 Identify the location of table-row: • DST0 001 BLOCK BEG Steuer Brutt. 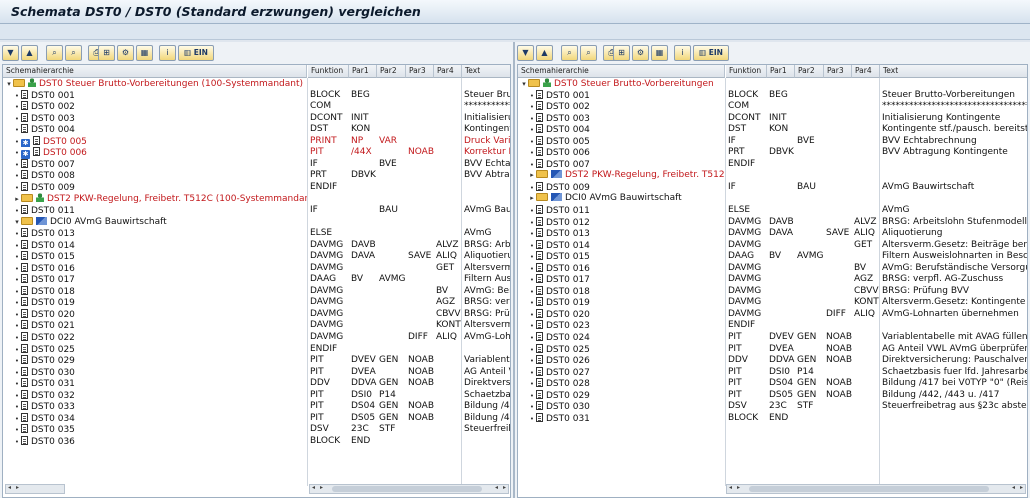
(256, 95).